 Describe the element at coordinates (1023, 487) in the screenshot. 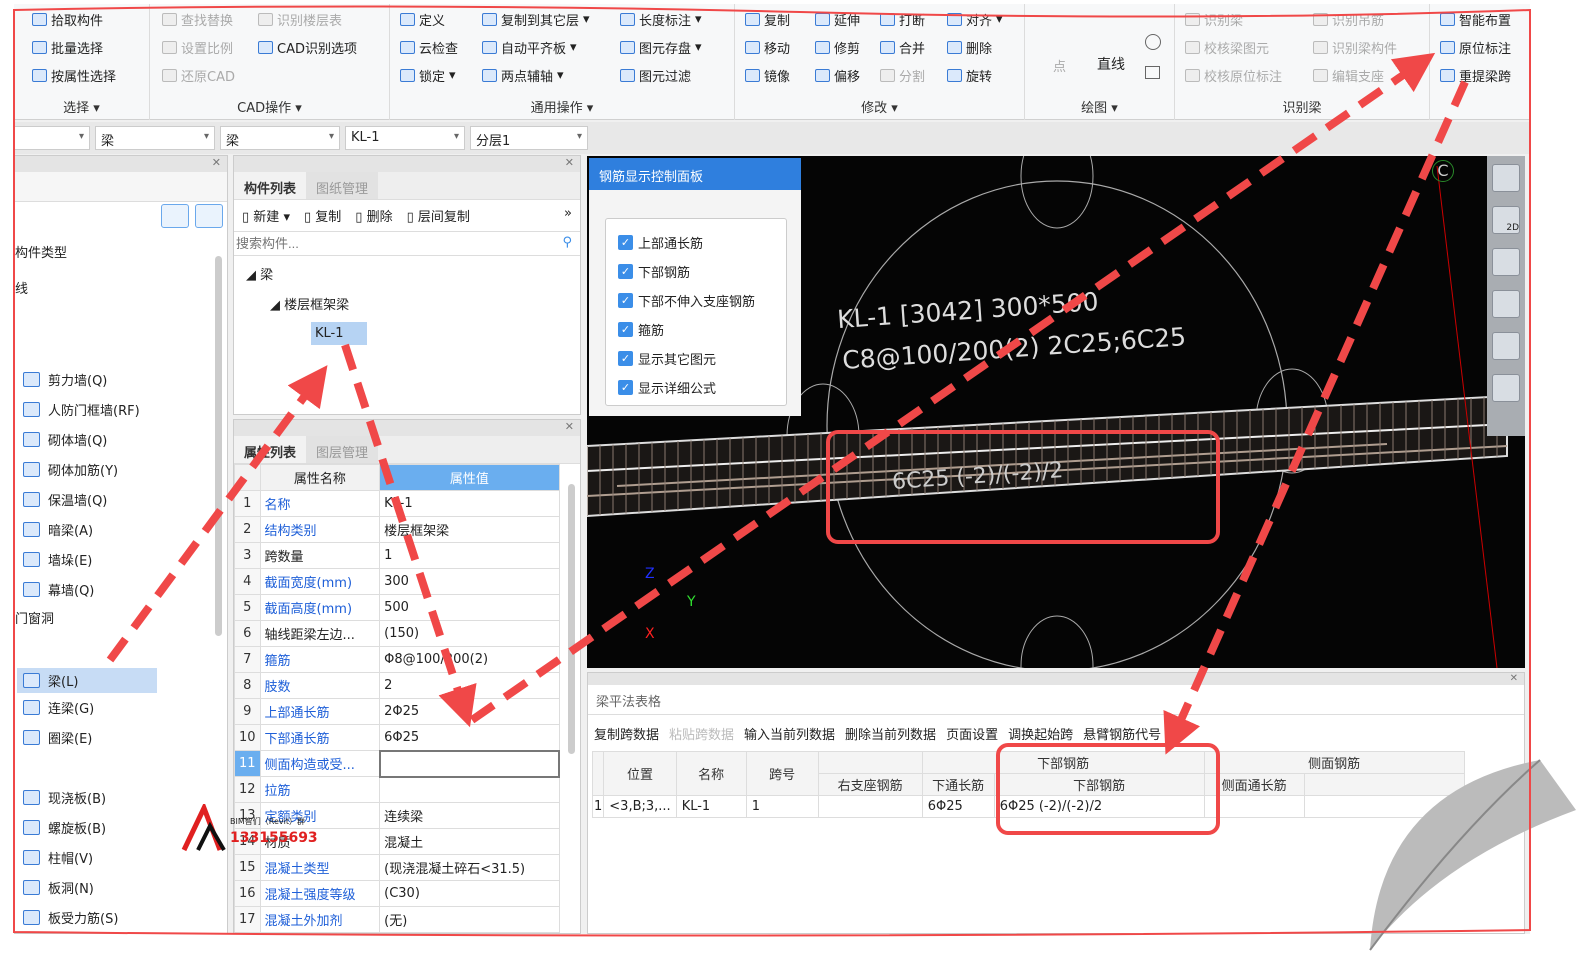

I see `highlight-box-viewport` at that location.